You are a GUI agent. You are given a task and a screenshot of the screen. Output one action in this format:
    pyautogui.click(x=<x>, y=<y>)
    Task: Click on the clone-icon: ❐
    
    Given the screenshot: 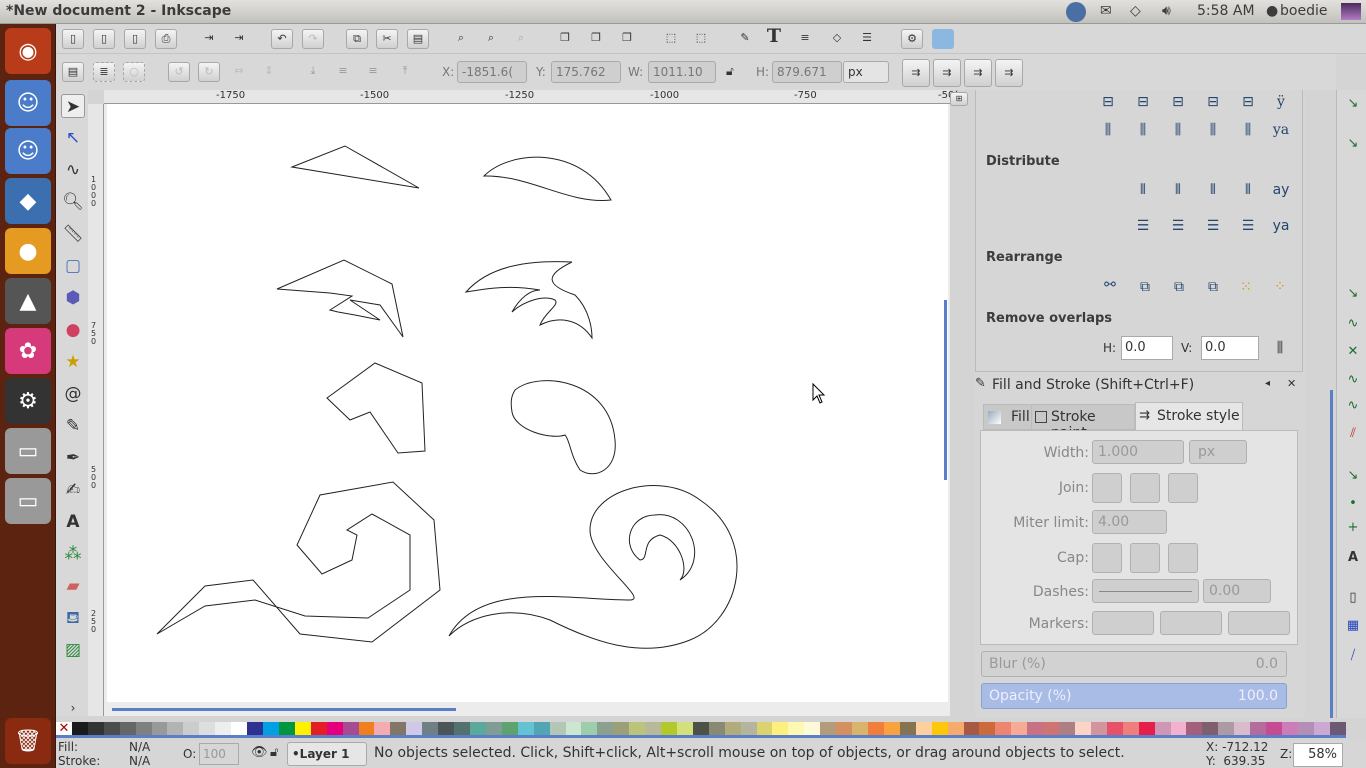 What is the action you would take?
    pyautogui.click(x=596, y=39)
    